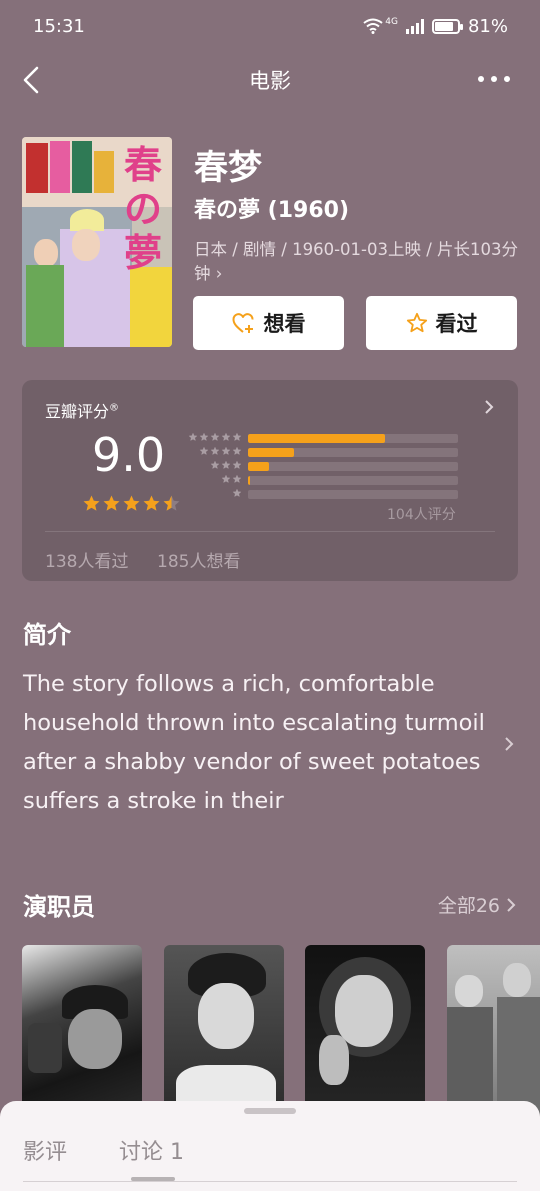  What do you see at coordinates (416, 322) in the screenshot?
I see `star-icon` at bounding box center [416, 322].